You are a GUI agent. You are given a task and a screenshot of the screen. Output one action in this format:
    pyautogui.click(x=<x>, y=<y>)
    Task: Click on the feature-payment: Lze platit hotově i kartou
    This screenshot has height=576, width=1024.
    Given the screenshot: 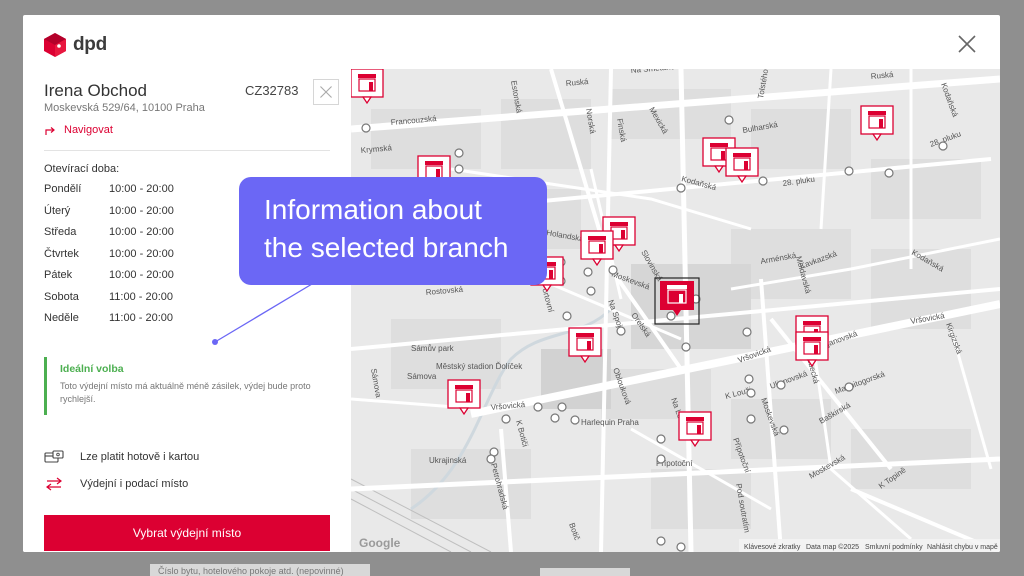 What is the action you would take?
    pyautogui.click(x=121, y=457)
    